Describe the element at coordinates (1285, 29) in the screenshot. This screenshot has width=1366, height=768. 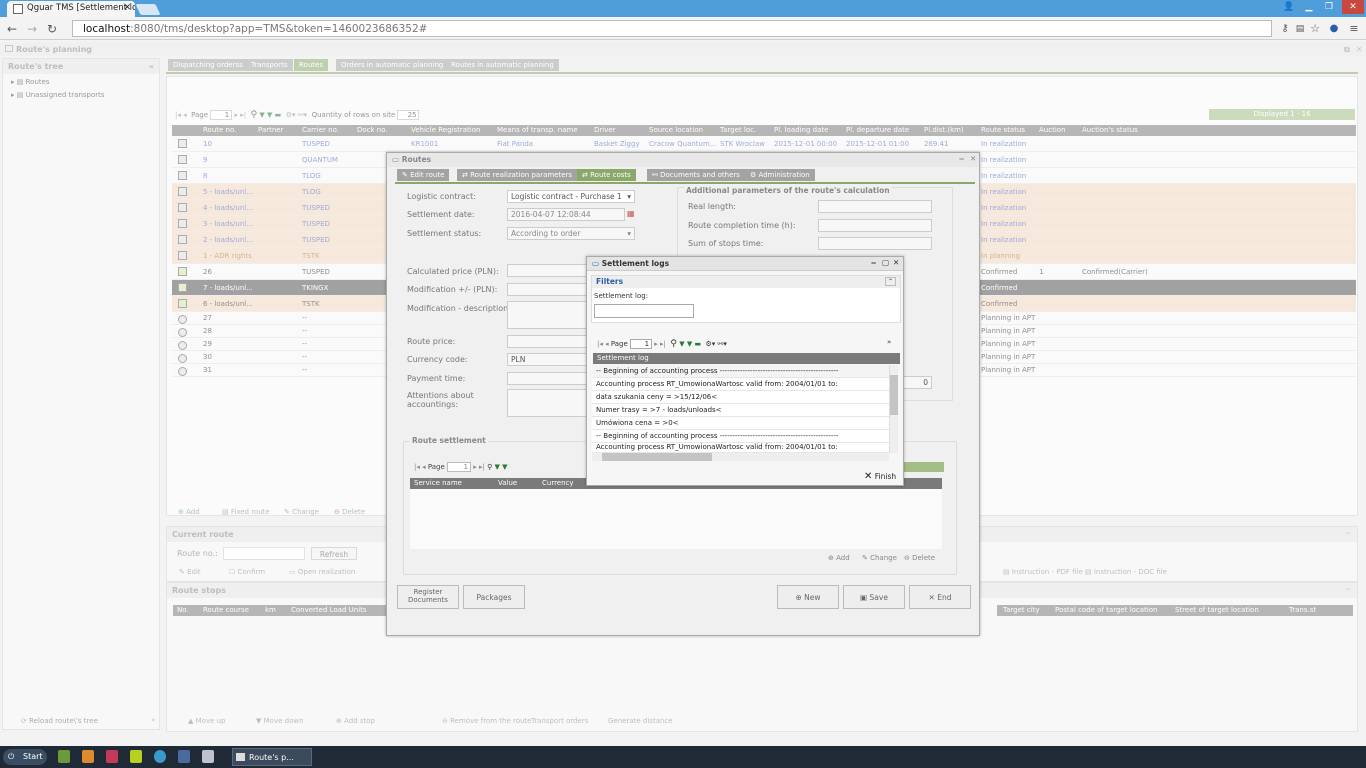
I see `key-icon: ⚷` at that location.